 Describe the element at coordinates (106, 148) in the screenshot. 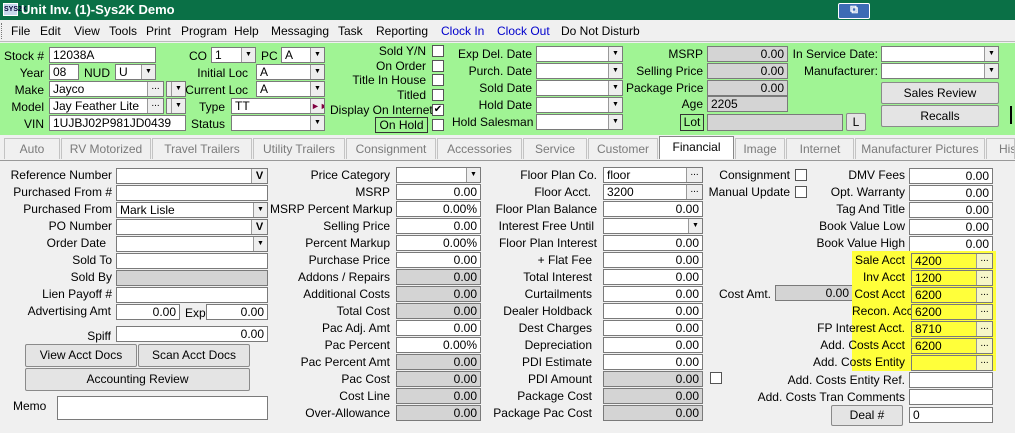

I see `tab-rv-motorized: RV Motorized` at that location.